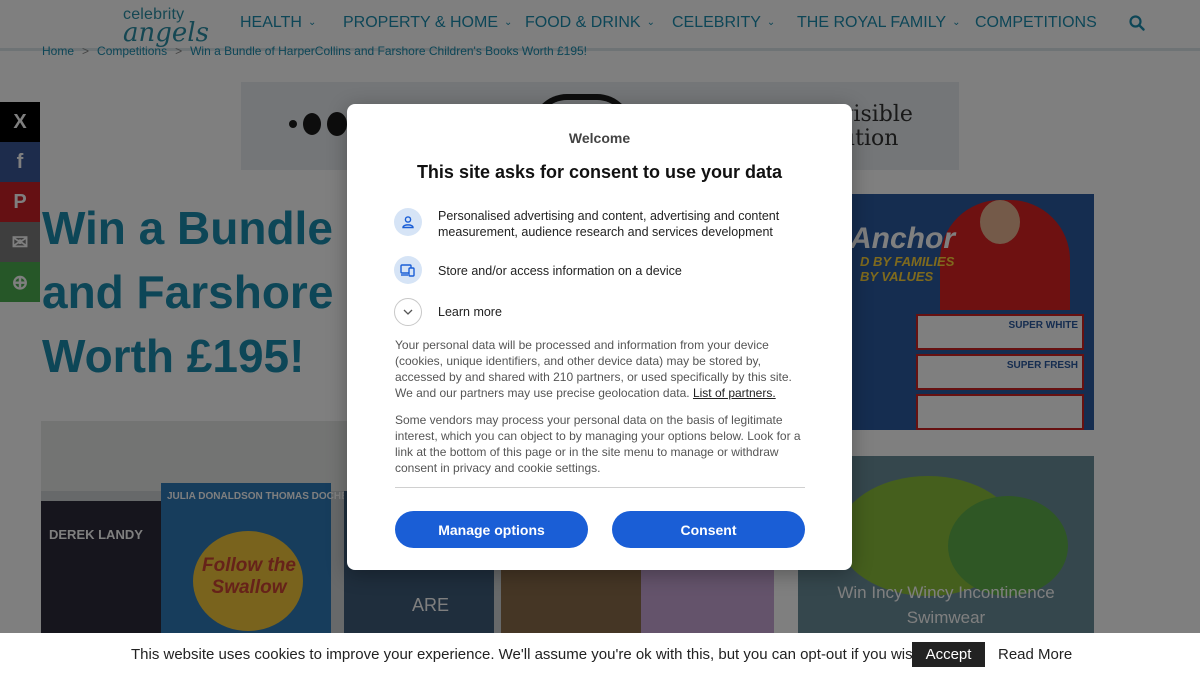  What do you see at coordinates (491, 529) in the screenshot?
I see `manage-options-button: Manage options` at bounding box center [491, 529].